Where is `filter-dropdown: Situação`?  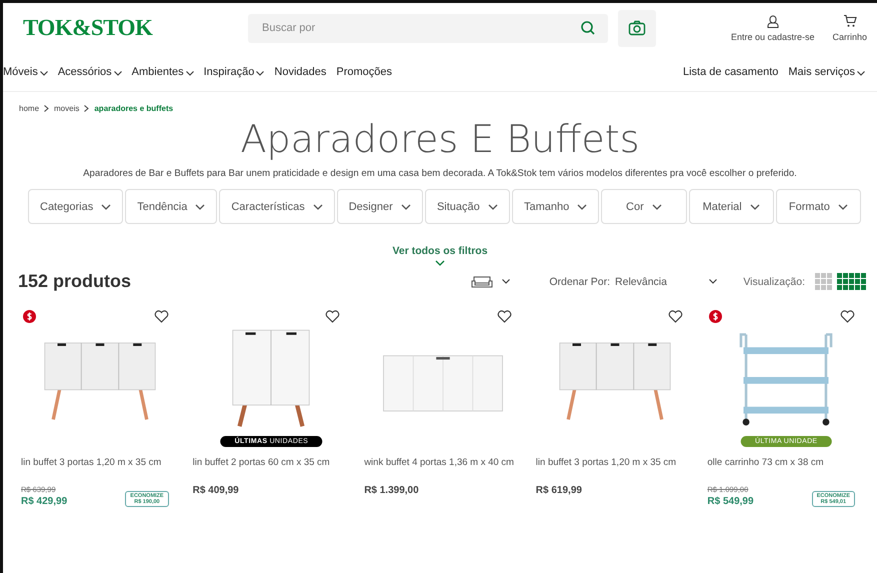 filter-dropdown: Situação is located at coordinates (467, 206).